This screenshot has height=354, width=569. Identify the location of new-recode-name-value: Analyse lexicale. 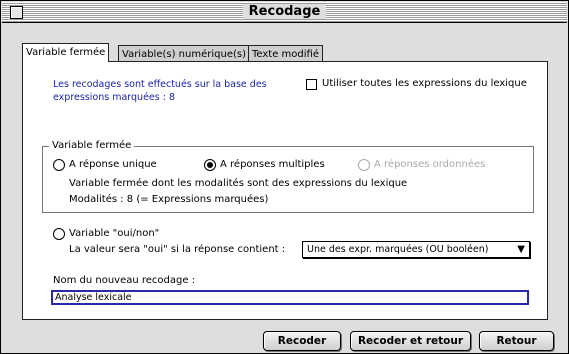
(93, 297).